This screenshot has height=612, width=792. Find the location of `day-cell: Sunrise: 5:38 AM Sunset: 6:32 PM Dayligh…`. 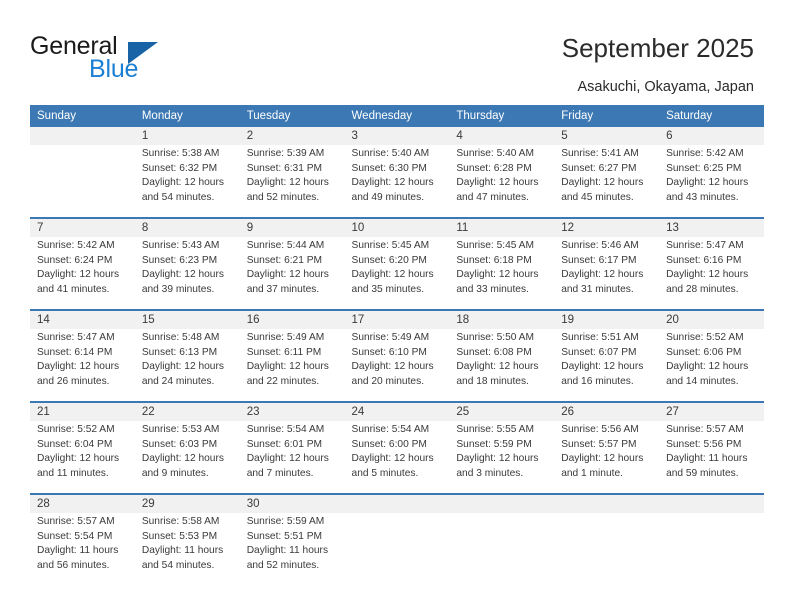

day-cell: Sunrise: 5:38 AM Sunset: 6:32 PM Dayligh… is located at coordinates (187, 181).